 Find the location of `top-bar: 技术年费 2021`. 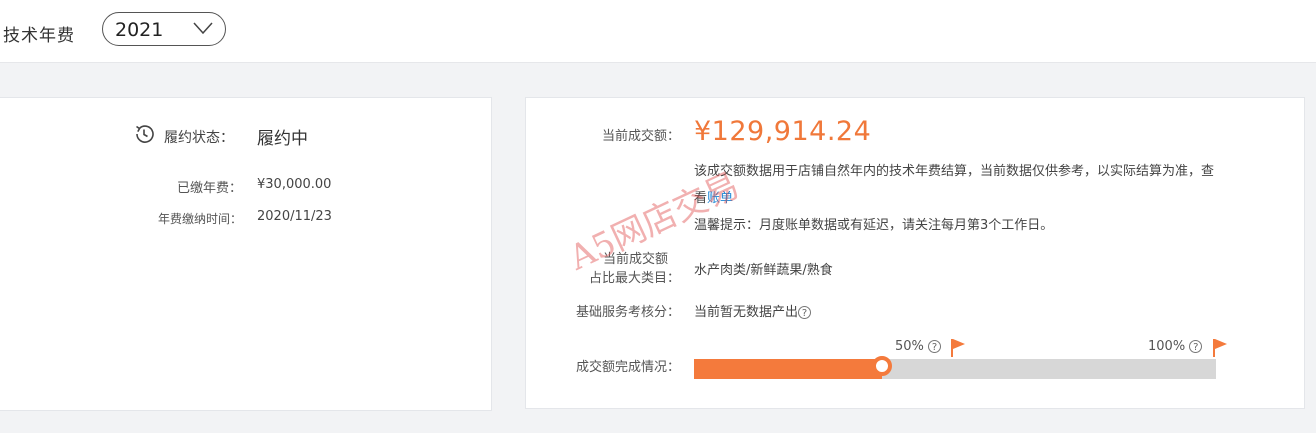

top-bar: 技术年费 2021 is located at coordinates (658, 31).